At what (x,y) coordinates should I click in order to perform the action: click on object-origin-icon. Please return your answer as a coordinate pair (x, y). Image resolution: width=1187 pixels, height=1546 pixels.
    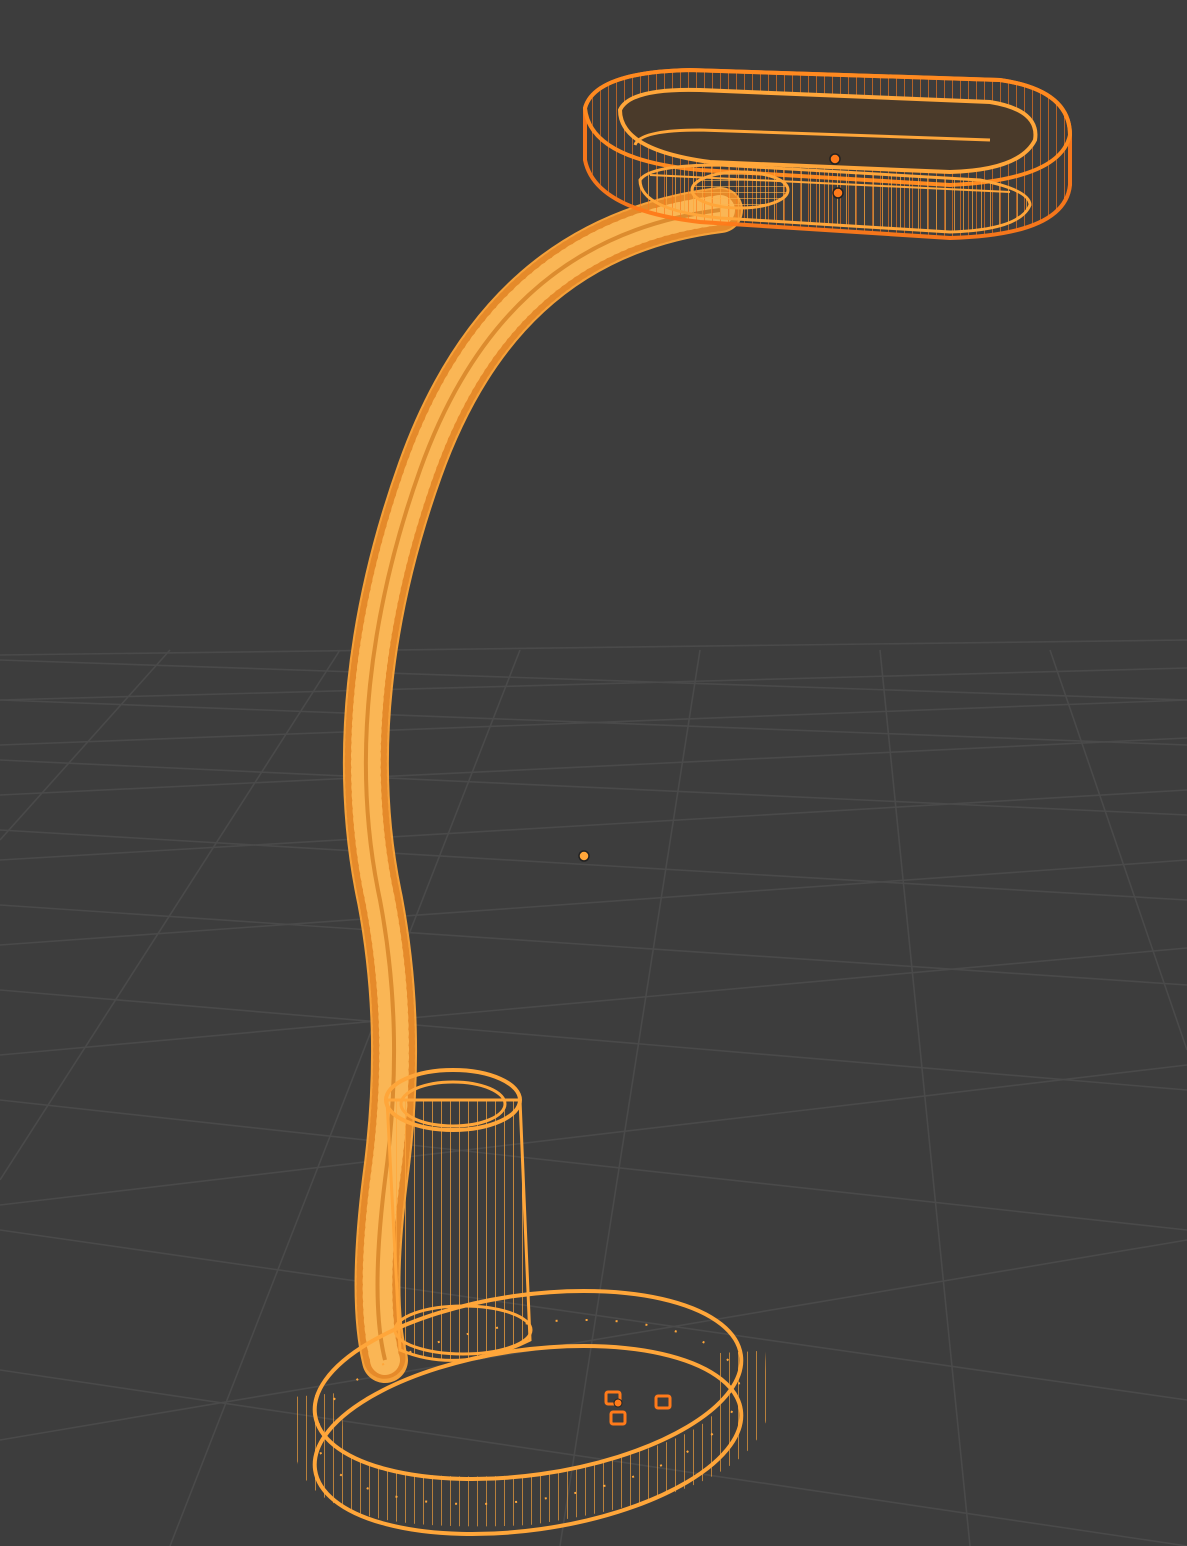
    Looking at the image, I should click on (584, 856).